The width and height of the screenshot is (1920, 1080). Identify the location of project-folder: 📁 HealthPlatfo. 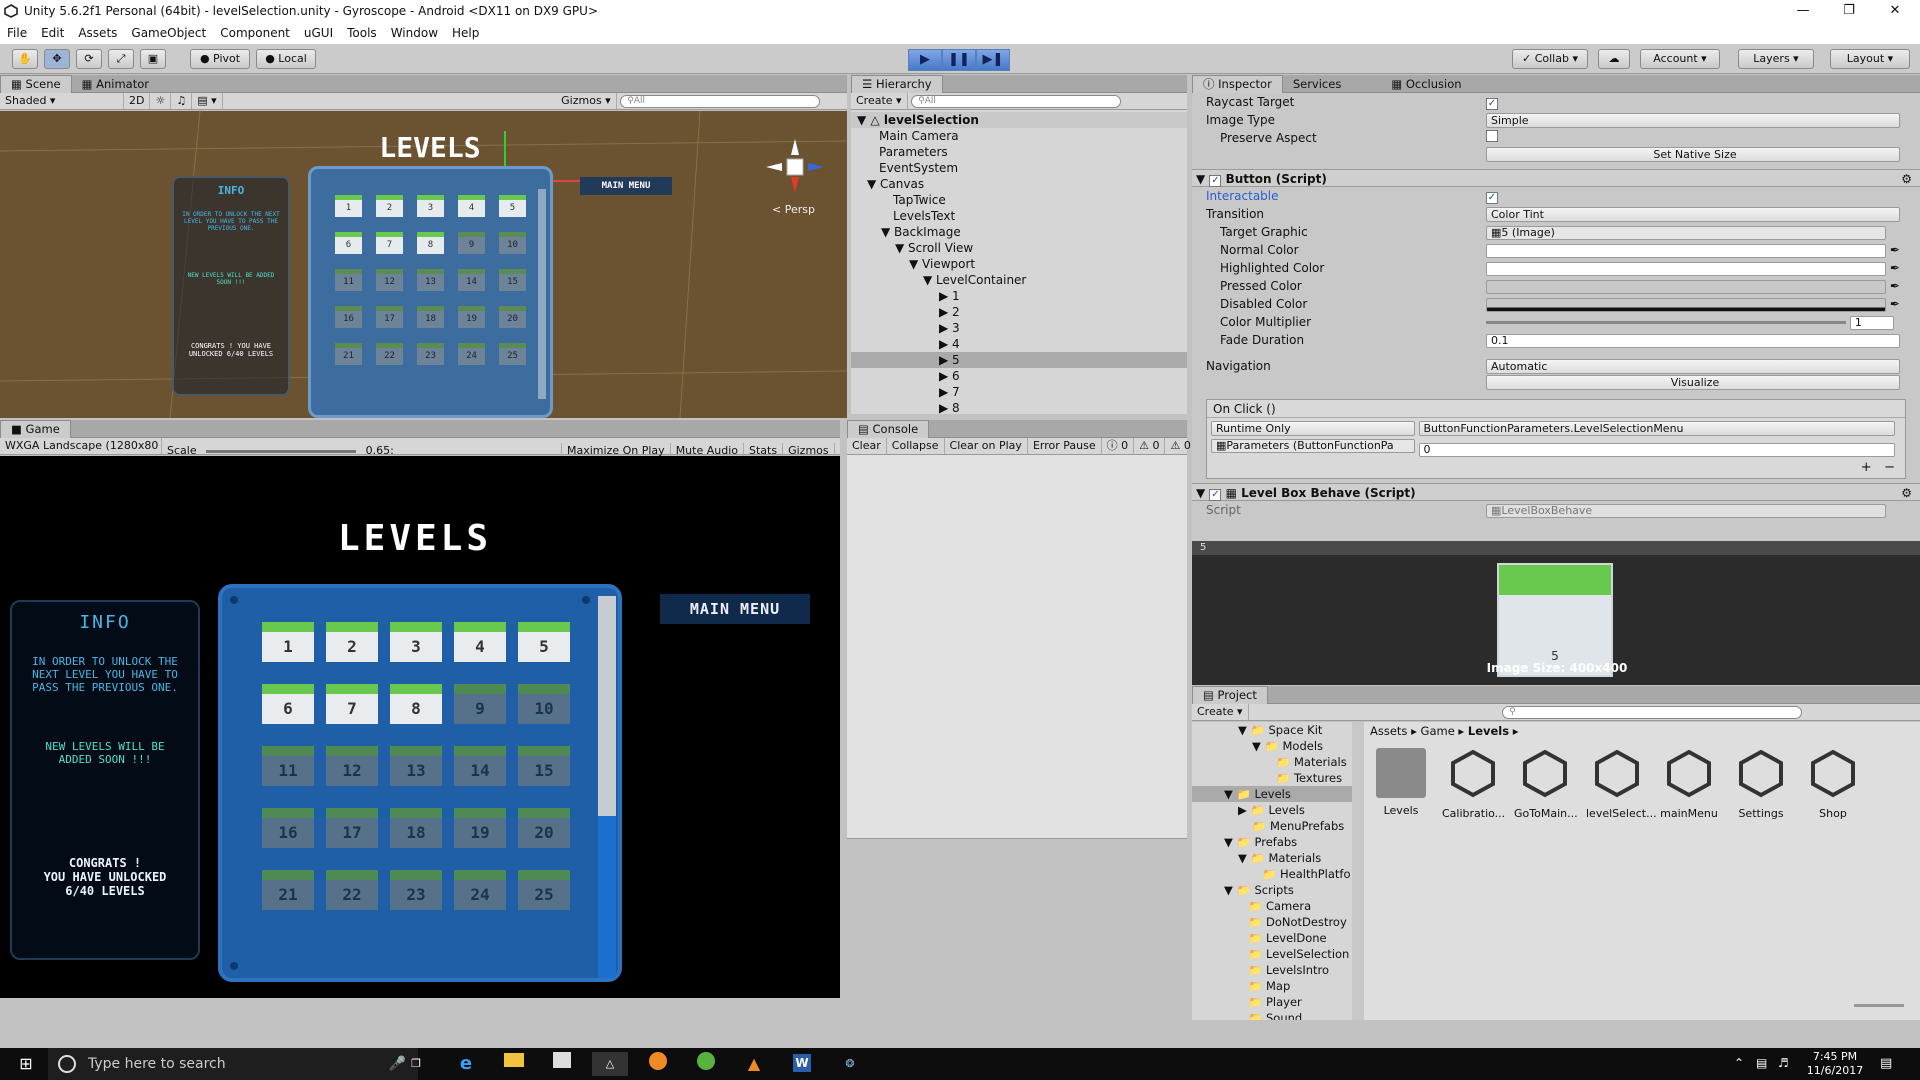
(1272, 874).